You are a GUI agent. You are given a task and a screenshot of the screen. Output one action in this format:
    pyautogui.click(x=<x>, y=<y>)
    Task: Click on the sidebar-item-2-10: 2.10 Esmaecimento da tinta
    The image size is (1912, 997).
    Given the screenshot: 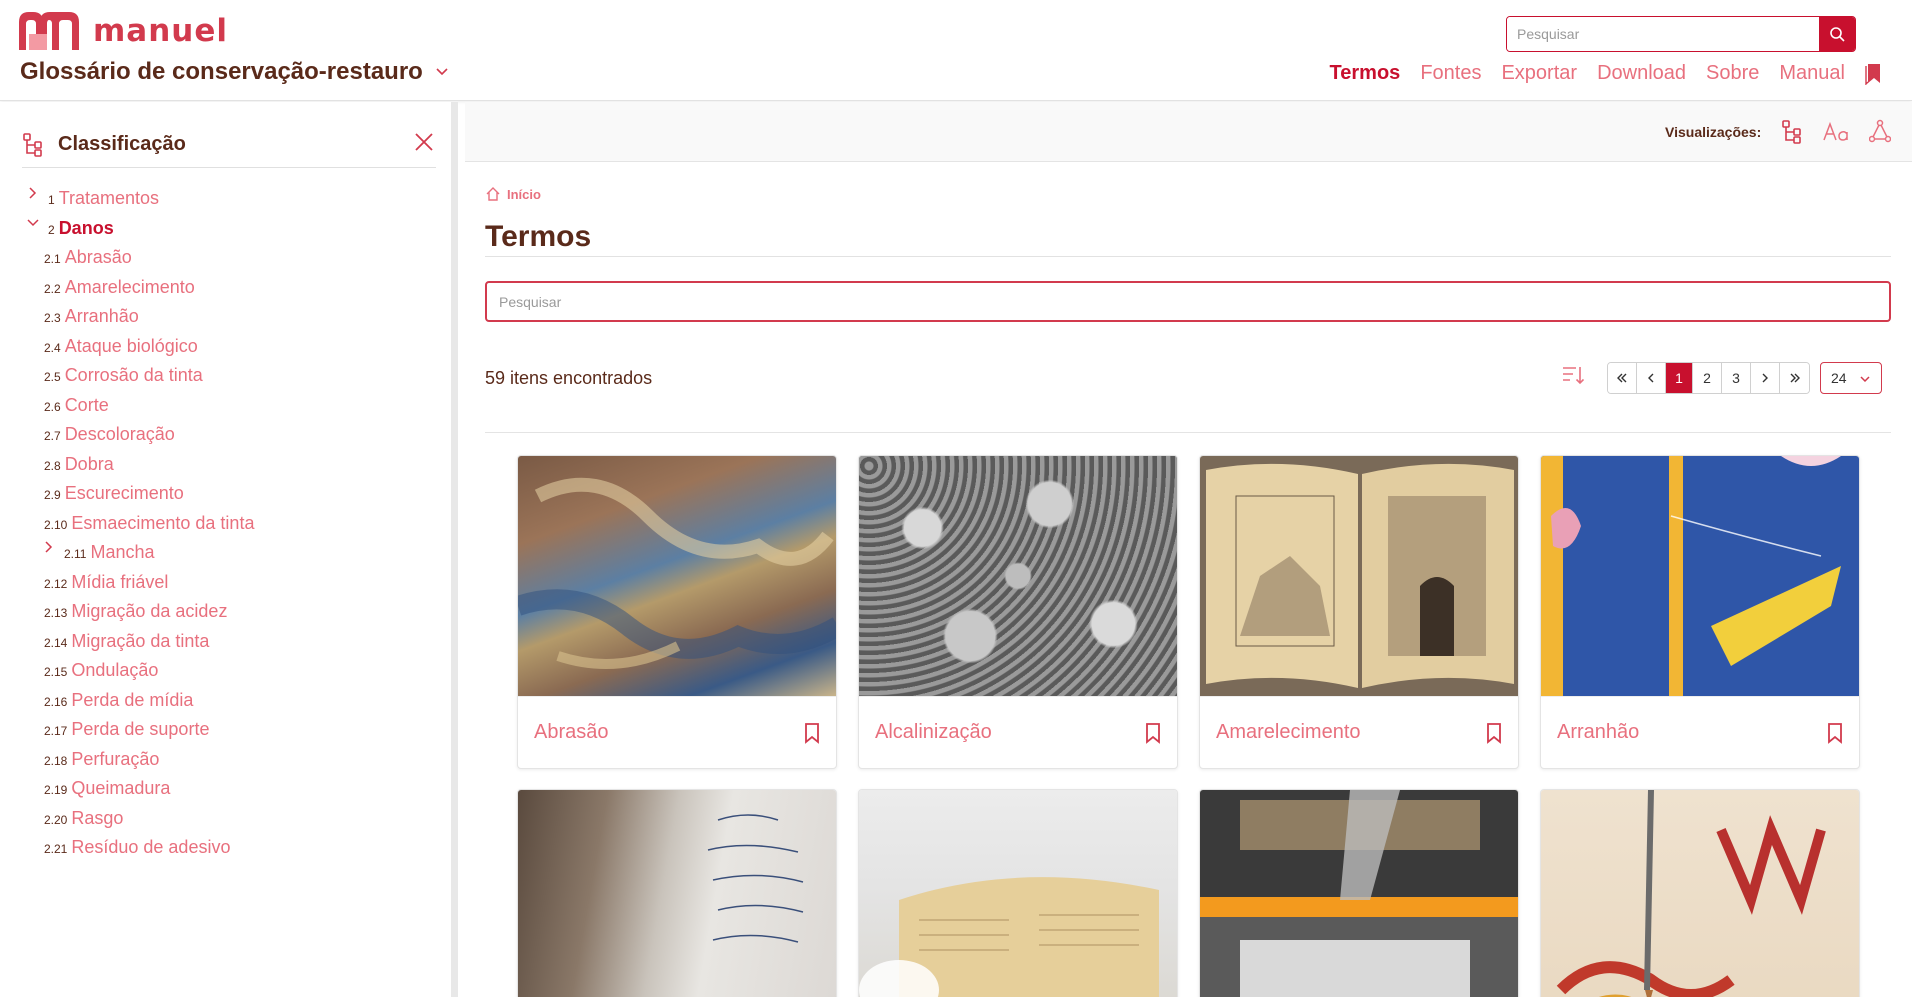 What is the action you would take?
    pyautogui.click(x=149, y=523)
    